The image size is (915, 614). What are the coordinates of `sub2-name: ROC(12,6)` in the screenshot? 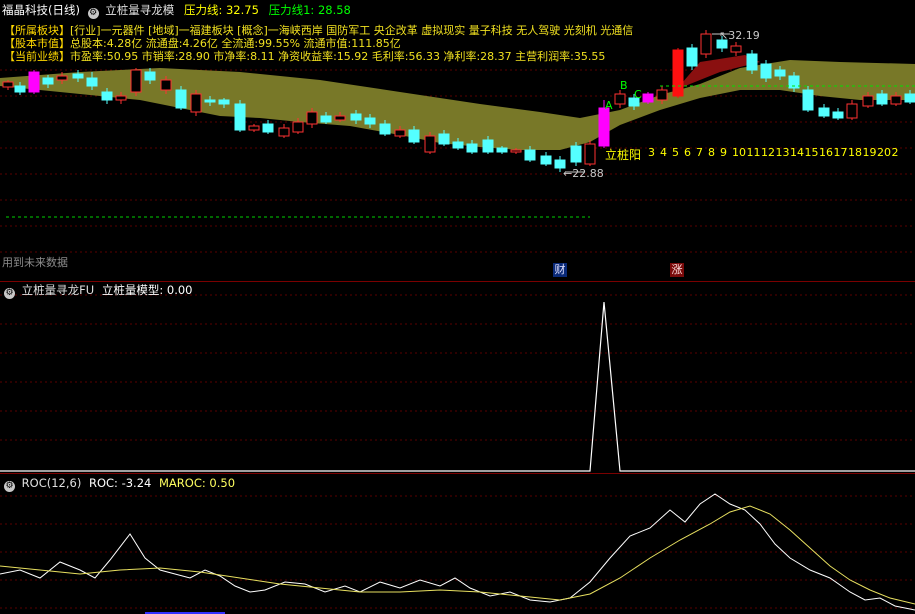 It's located at (52, 483).